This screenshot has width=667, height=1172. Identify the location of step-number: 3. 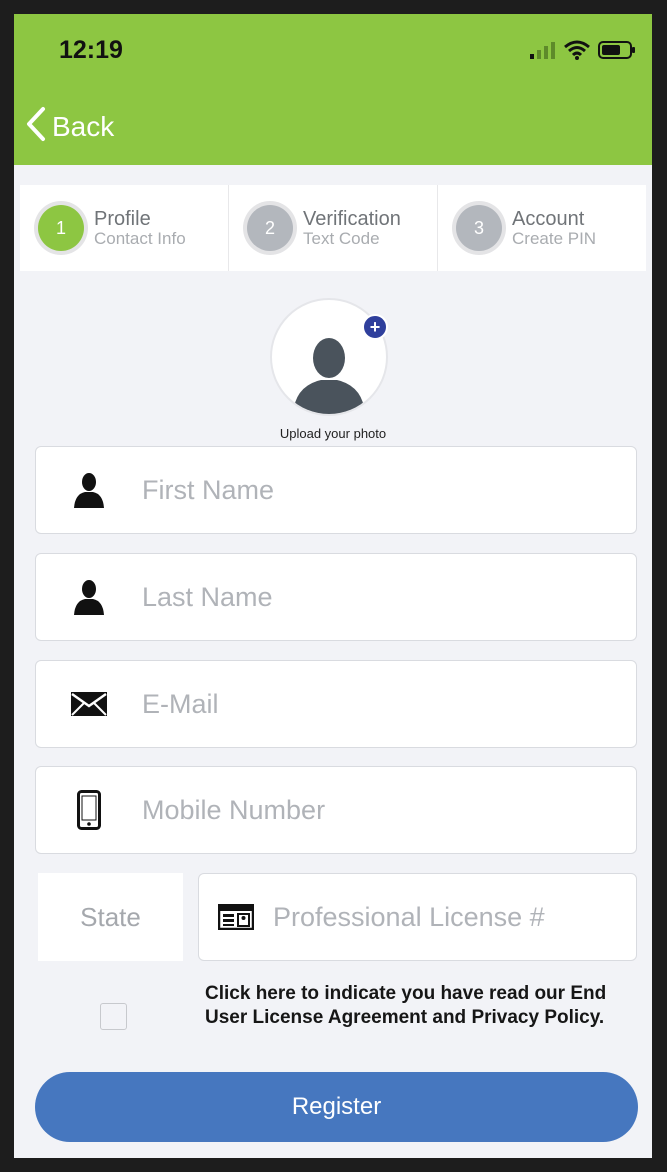
(479, 228).